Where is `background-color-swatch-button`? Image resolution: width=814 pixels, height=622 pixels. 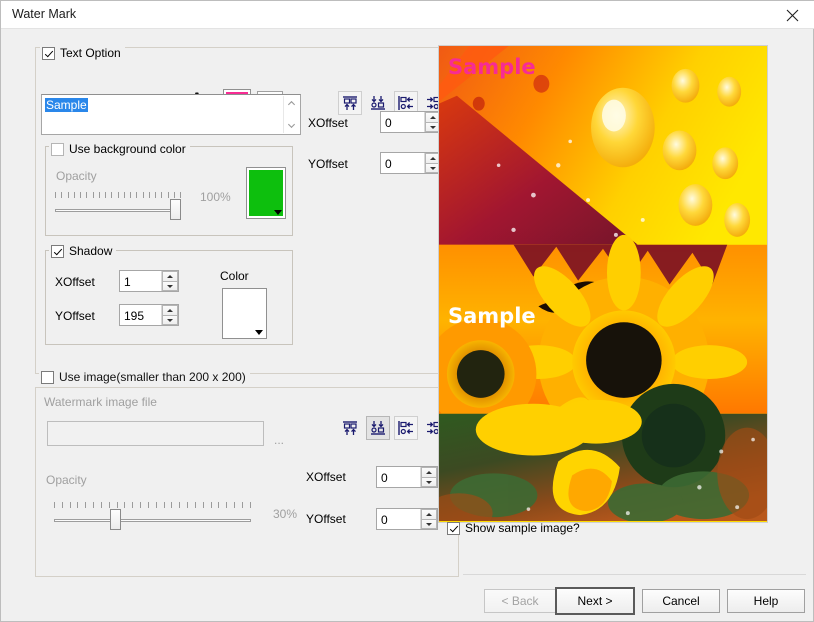 background-color-swatch-button is located at coordinates (266, 193).